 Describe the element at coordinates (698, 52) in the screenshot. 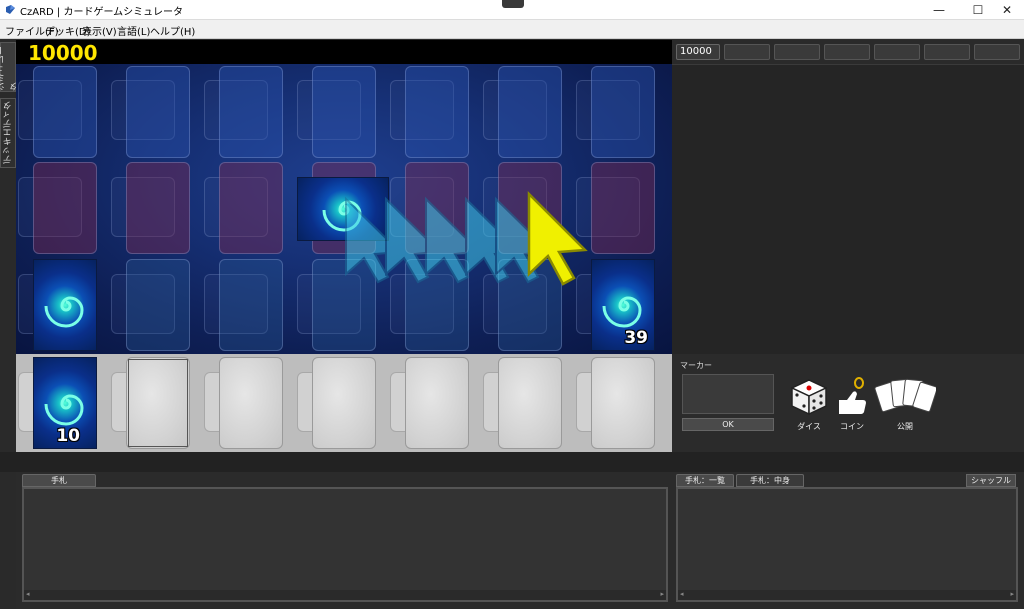

I see `life-counter: 10000` at that location.